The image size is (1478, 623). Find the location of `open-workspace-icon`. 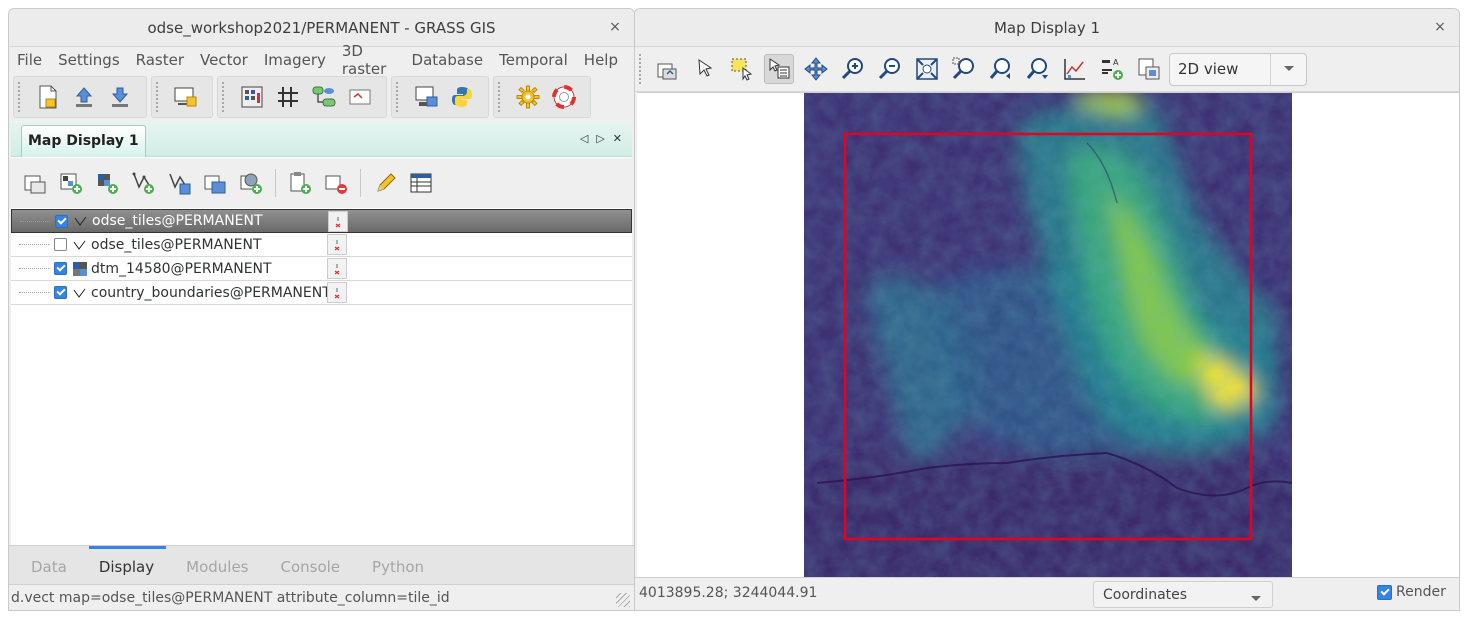

open-workspace-icon is located at coordinates (84, 97).